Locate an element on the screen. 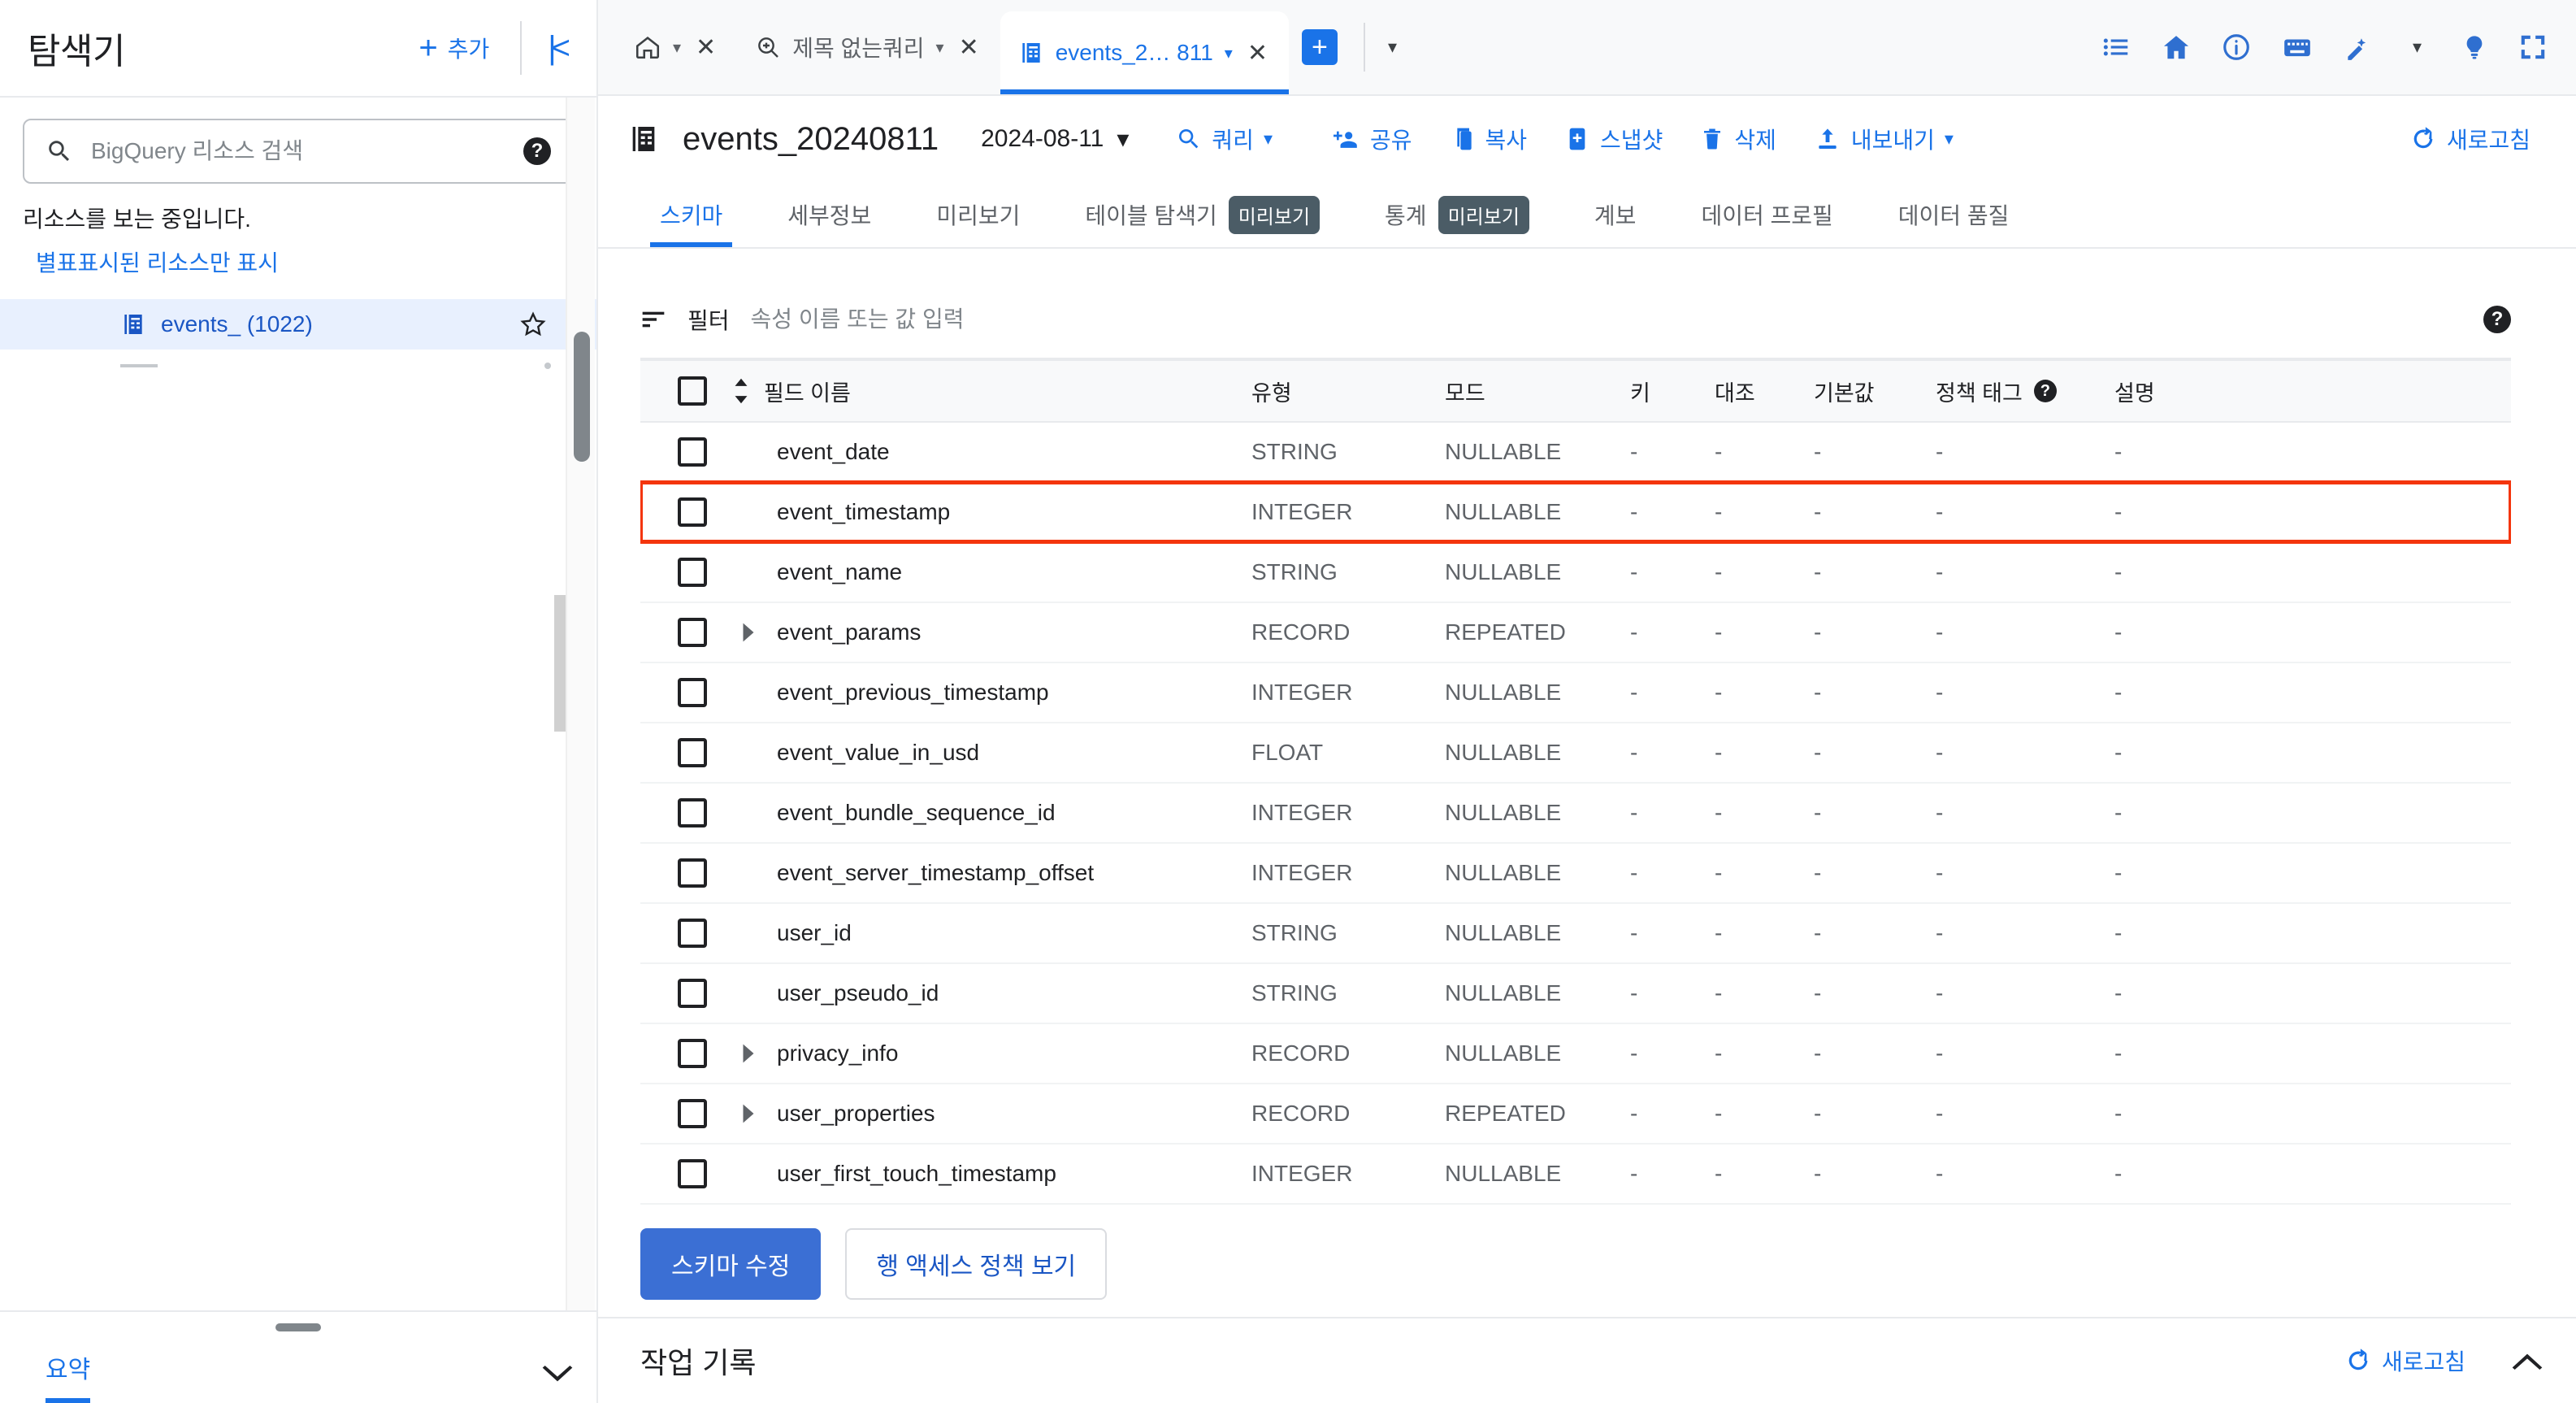 The image size is (2576, 1403). magic-pen-icon is located at coordinates (2358, 48).